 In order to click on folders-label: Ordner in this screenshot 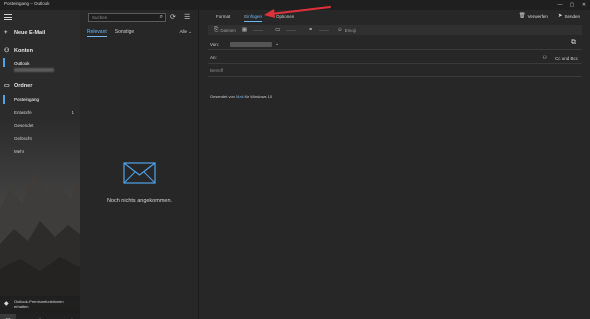, I will do `click(23, 86)`.